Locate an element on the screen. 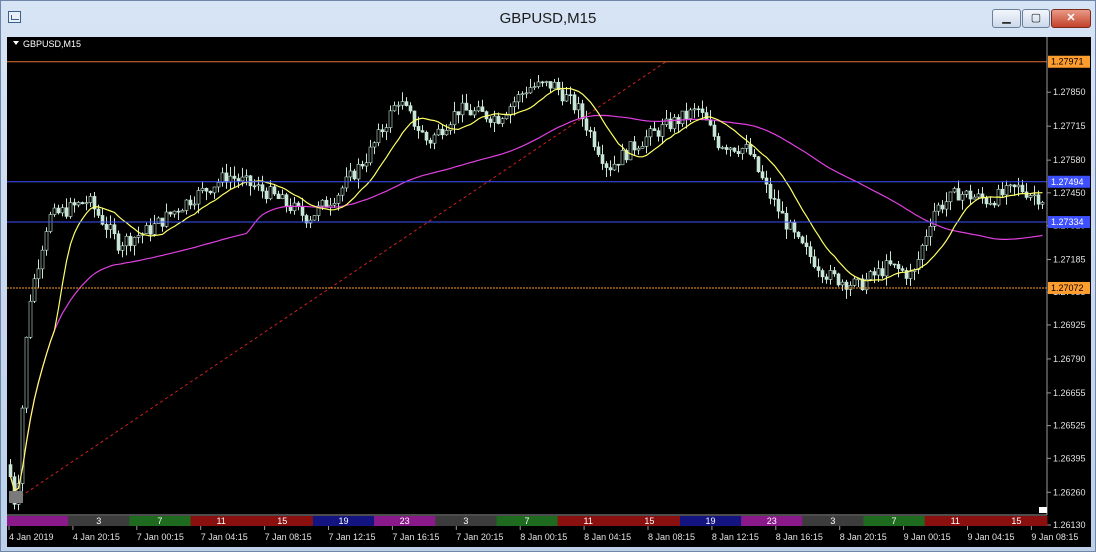  level-price-label: 1.27494 is located at coordinates (1067, 182).